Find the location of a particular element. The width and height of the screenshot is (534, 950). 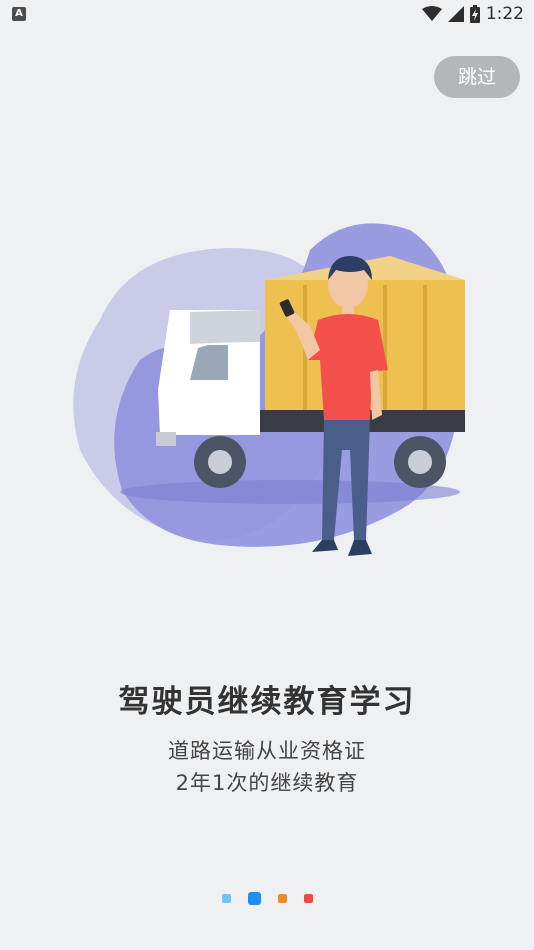

notification-icon: A is located at coordinates (19, 14).